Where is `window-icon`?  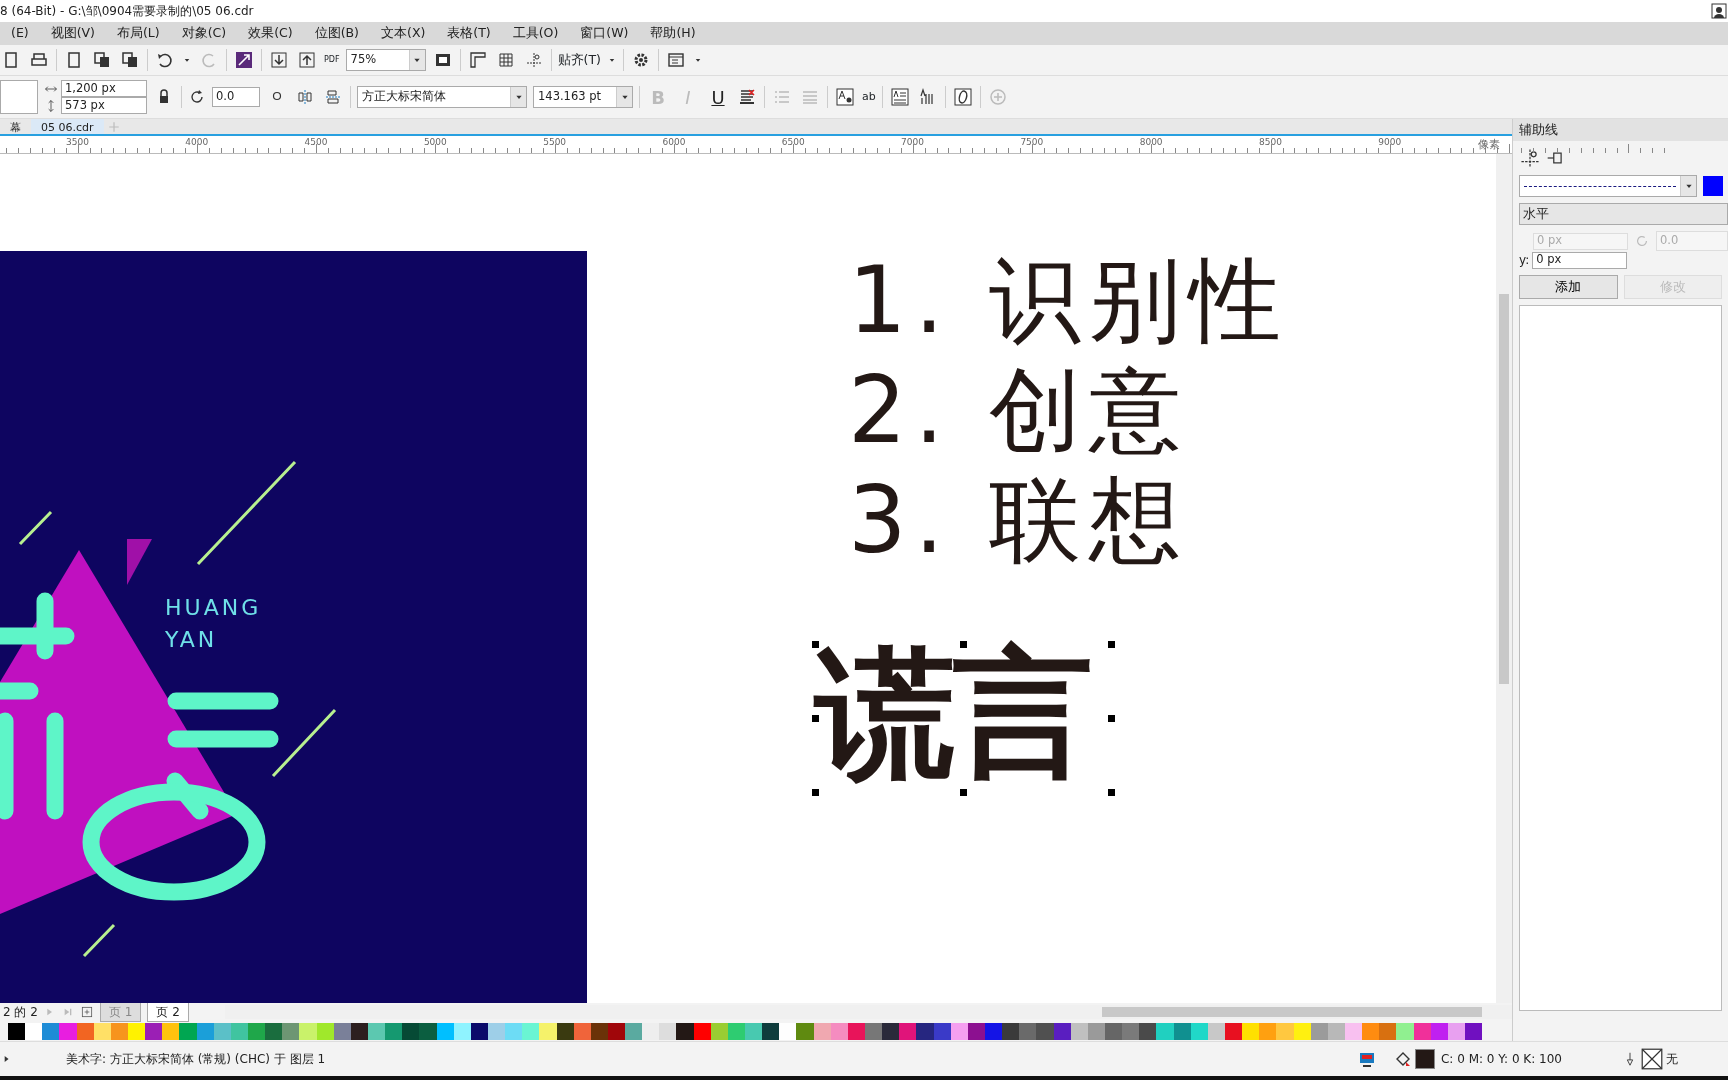
window-icon is located at coordinates (676, 60).